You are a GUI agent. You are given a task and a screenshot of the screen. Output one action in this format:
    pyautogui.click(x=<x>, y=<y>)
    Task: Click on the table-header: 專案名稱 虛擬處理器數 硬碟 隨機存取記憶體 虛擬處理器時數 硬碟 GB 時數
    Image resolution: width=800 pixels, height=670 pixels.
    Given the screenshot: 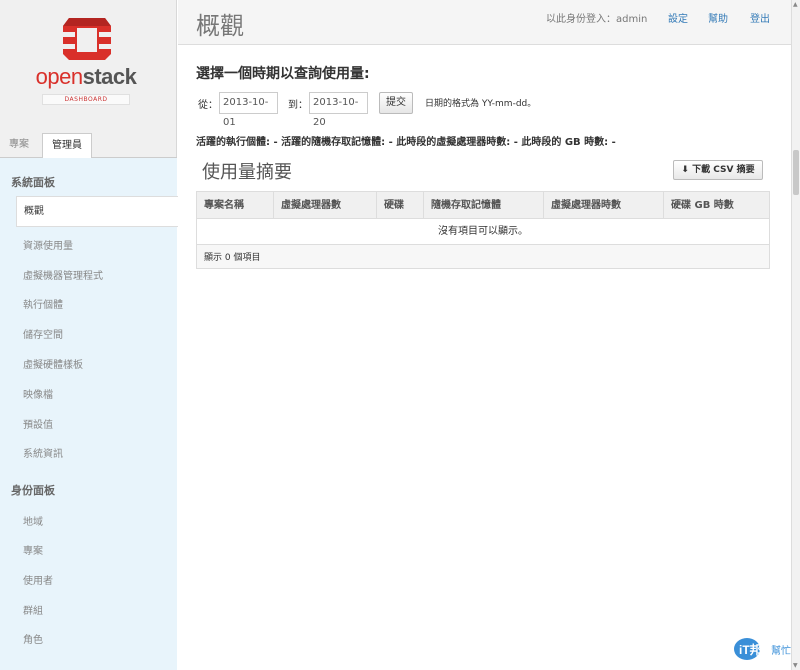 What is the action you would take?
    pyautogui.click(x=483, y=205)
    